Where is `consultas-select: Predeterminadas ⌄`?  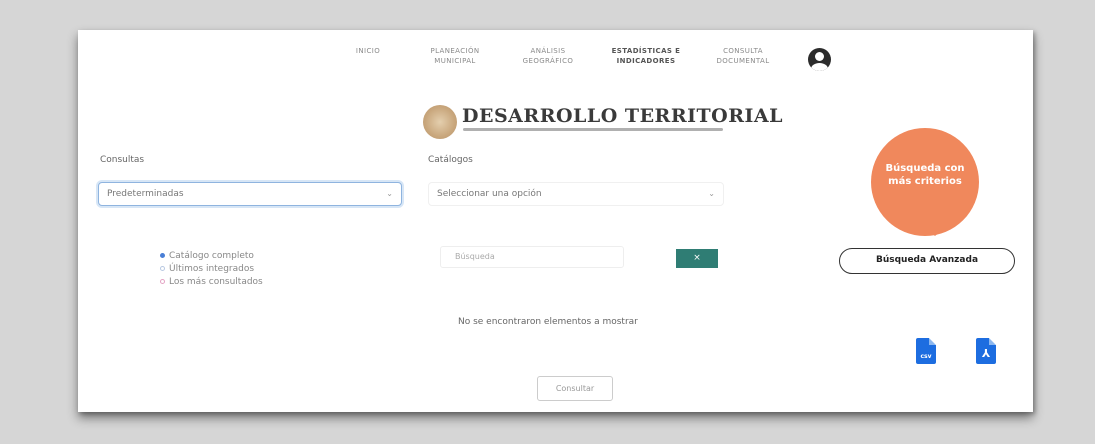
consultas-select: Predeterminadas ⌄ is located at coordinates (250, 194).